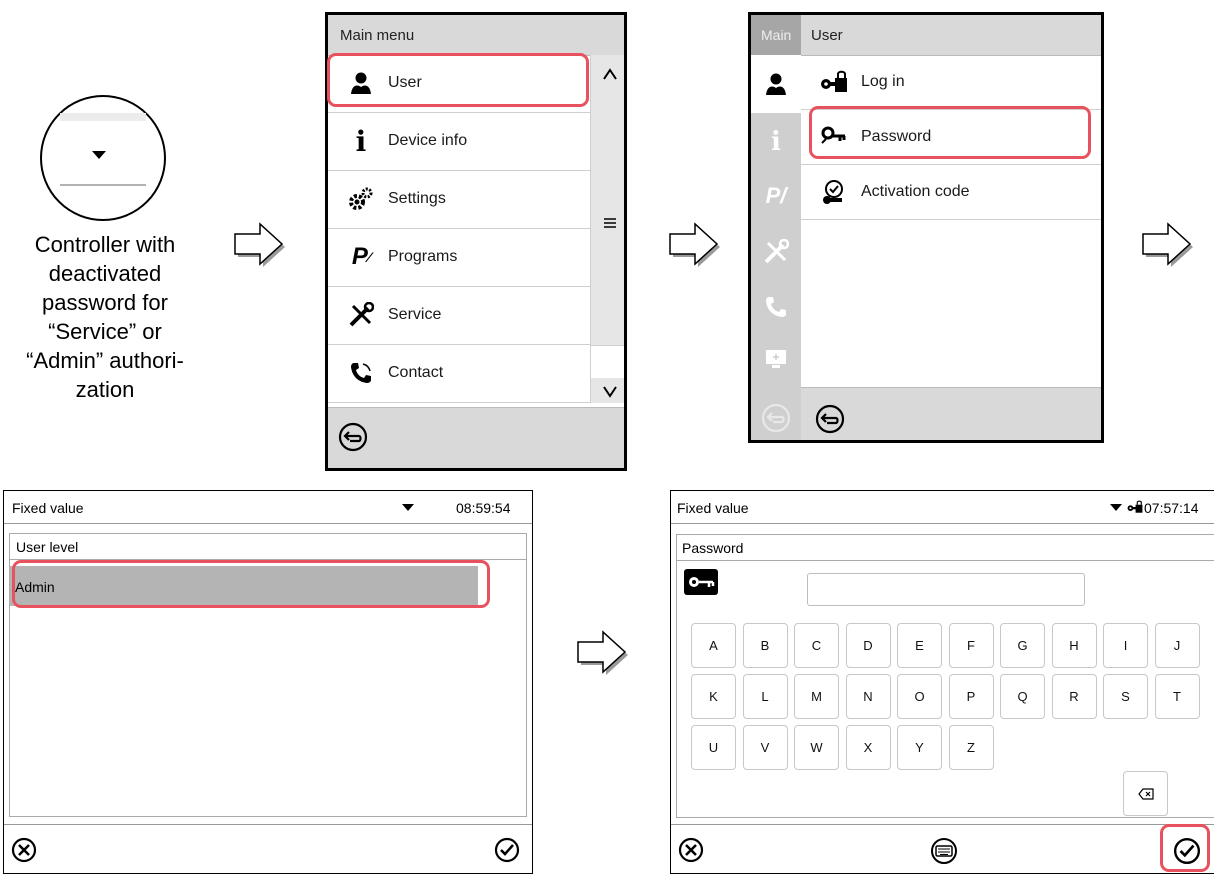 The image size is (1214, 876). Describe the element at coordinates (868, 645) in the screenshot. I see `key-d: D` at that location.